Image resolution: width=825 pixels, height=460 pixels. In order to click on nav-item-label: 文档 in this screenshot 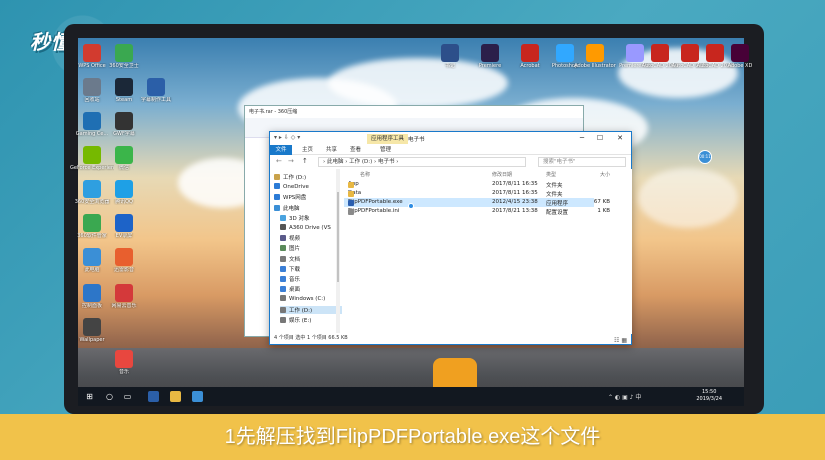, I will do `click(295, 259)`.